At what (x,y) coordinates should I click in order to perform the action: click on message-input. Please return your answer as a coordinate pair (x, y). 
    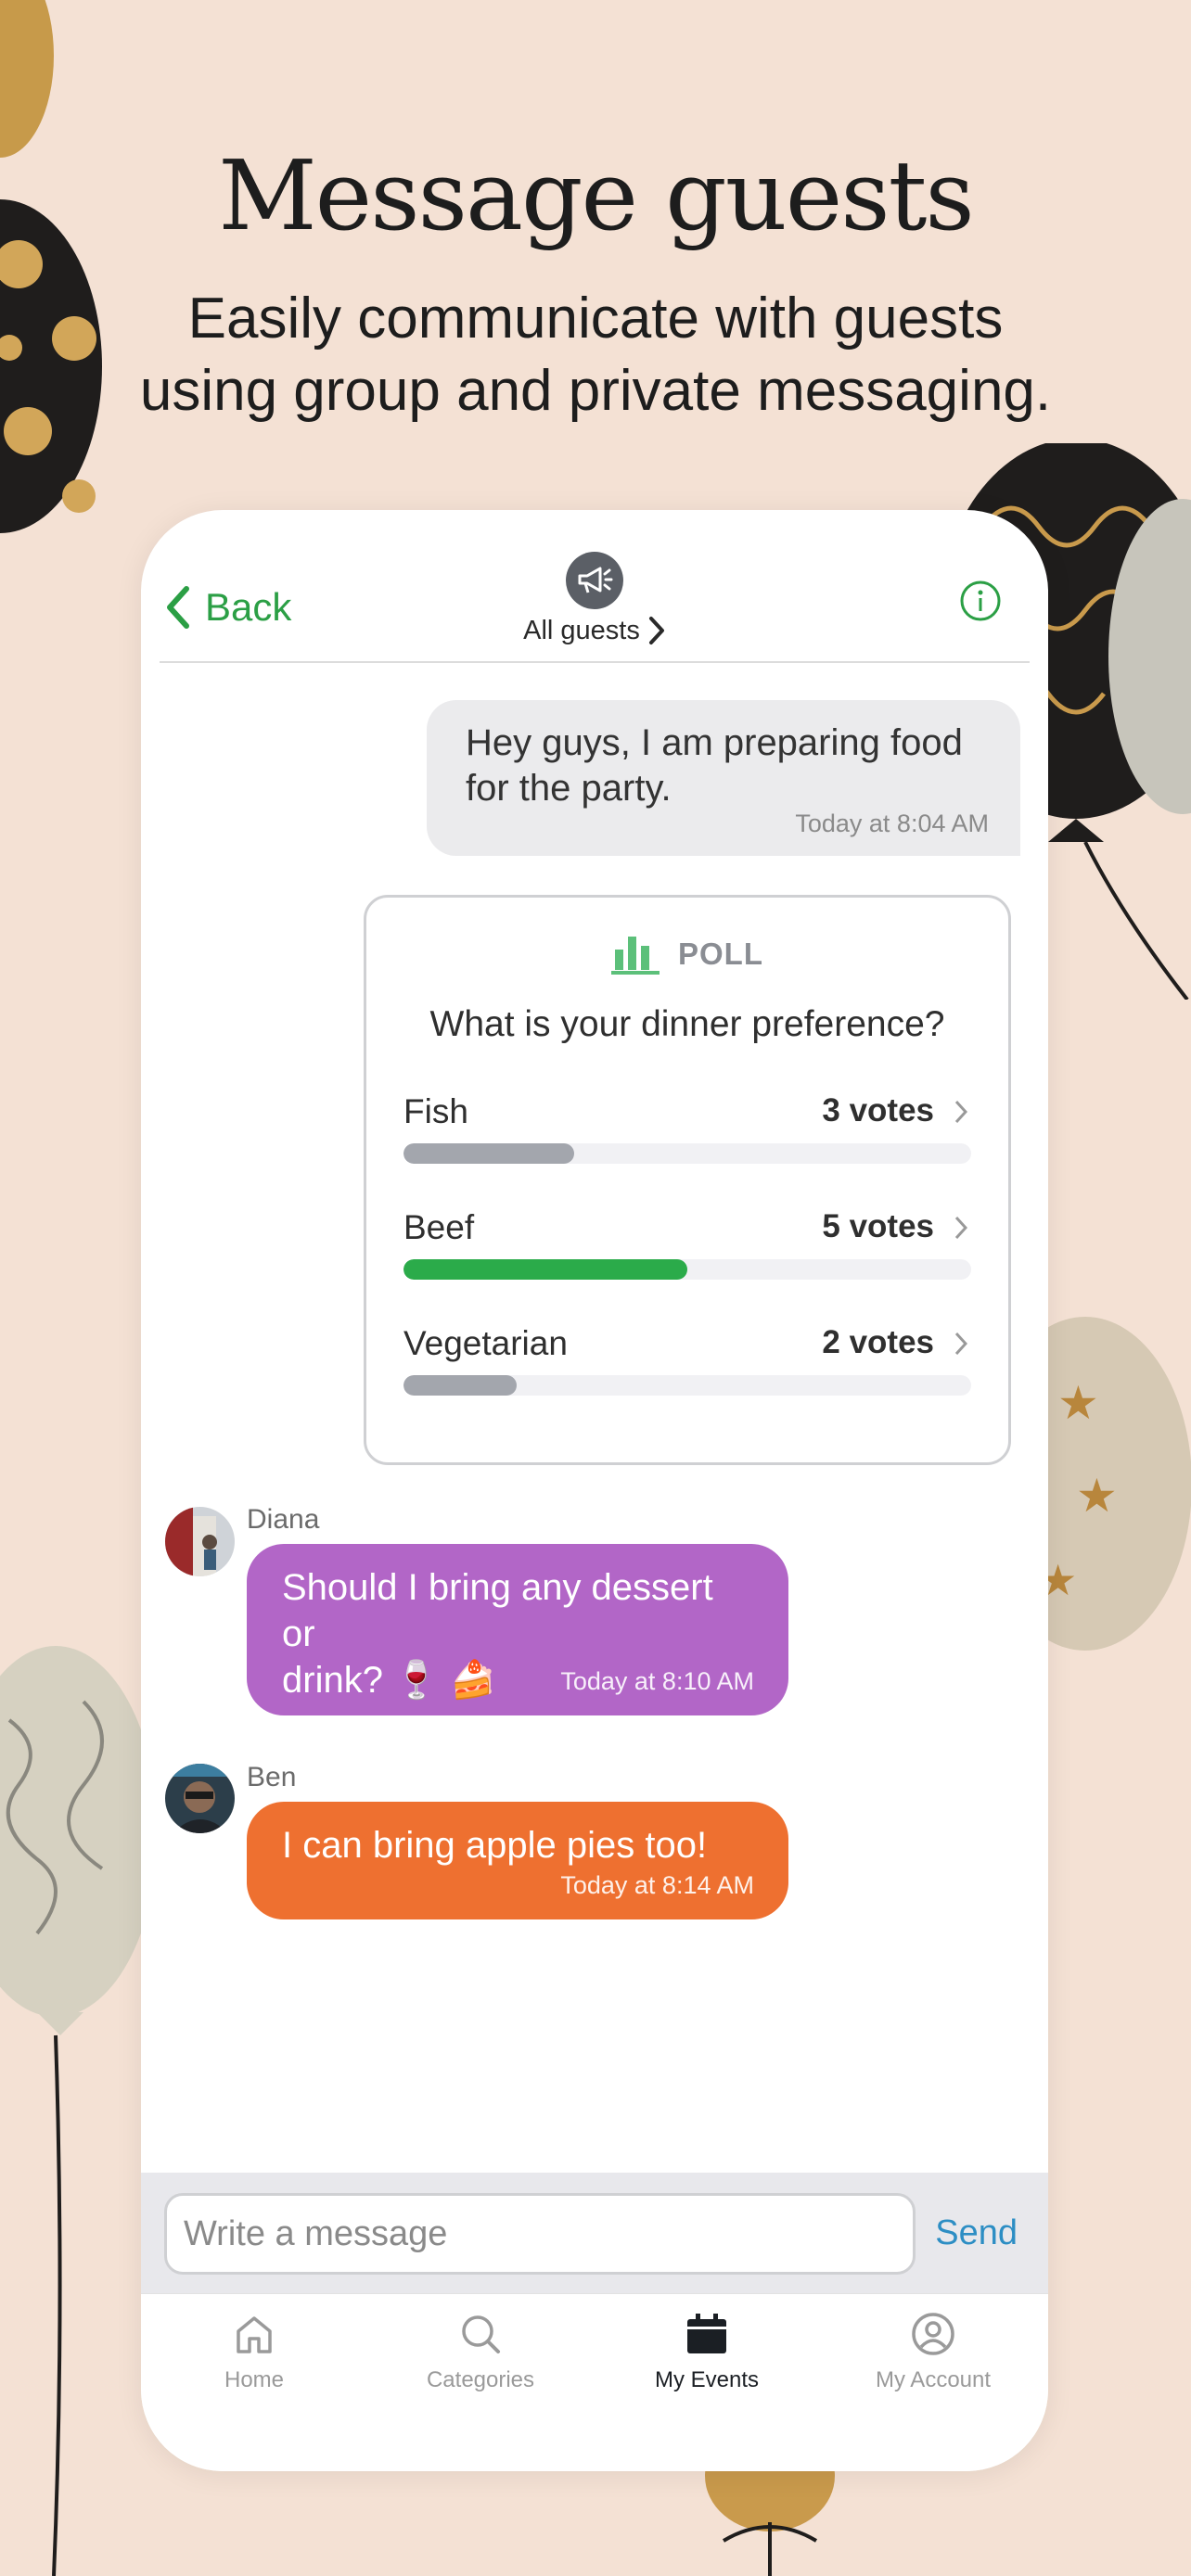
    Looking at the image, I should click on (540, 2234).